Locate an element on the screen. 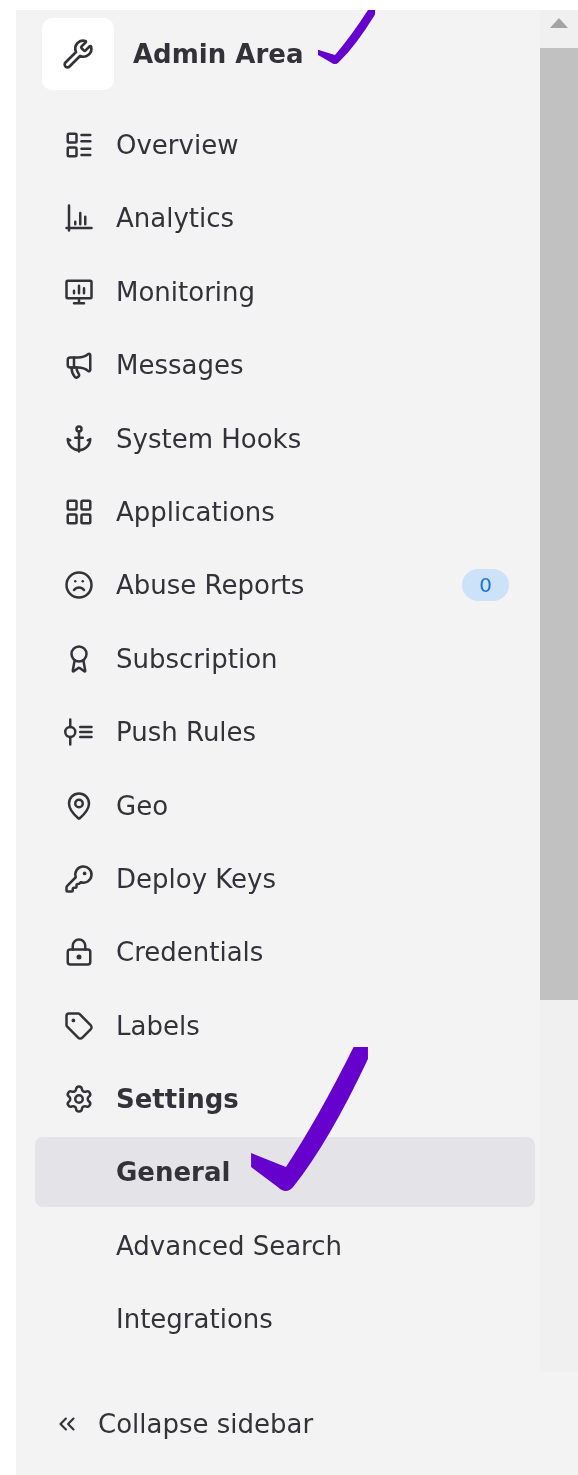 Image resolution: width=578 pixels, height=1475 pixels. nav-item: Abuse Reports 0 is located at coordinates (285, 585).